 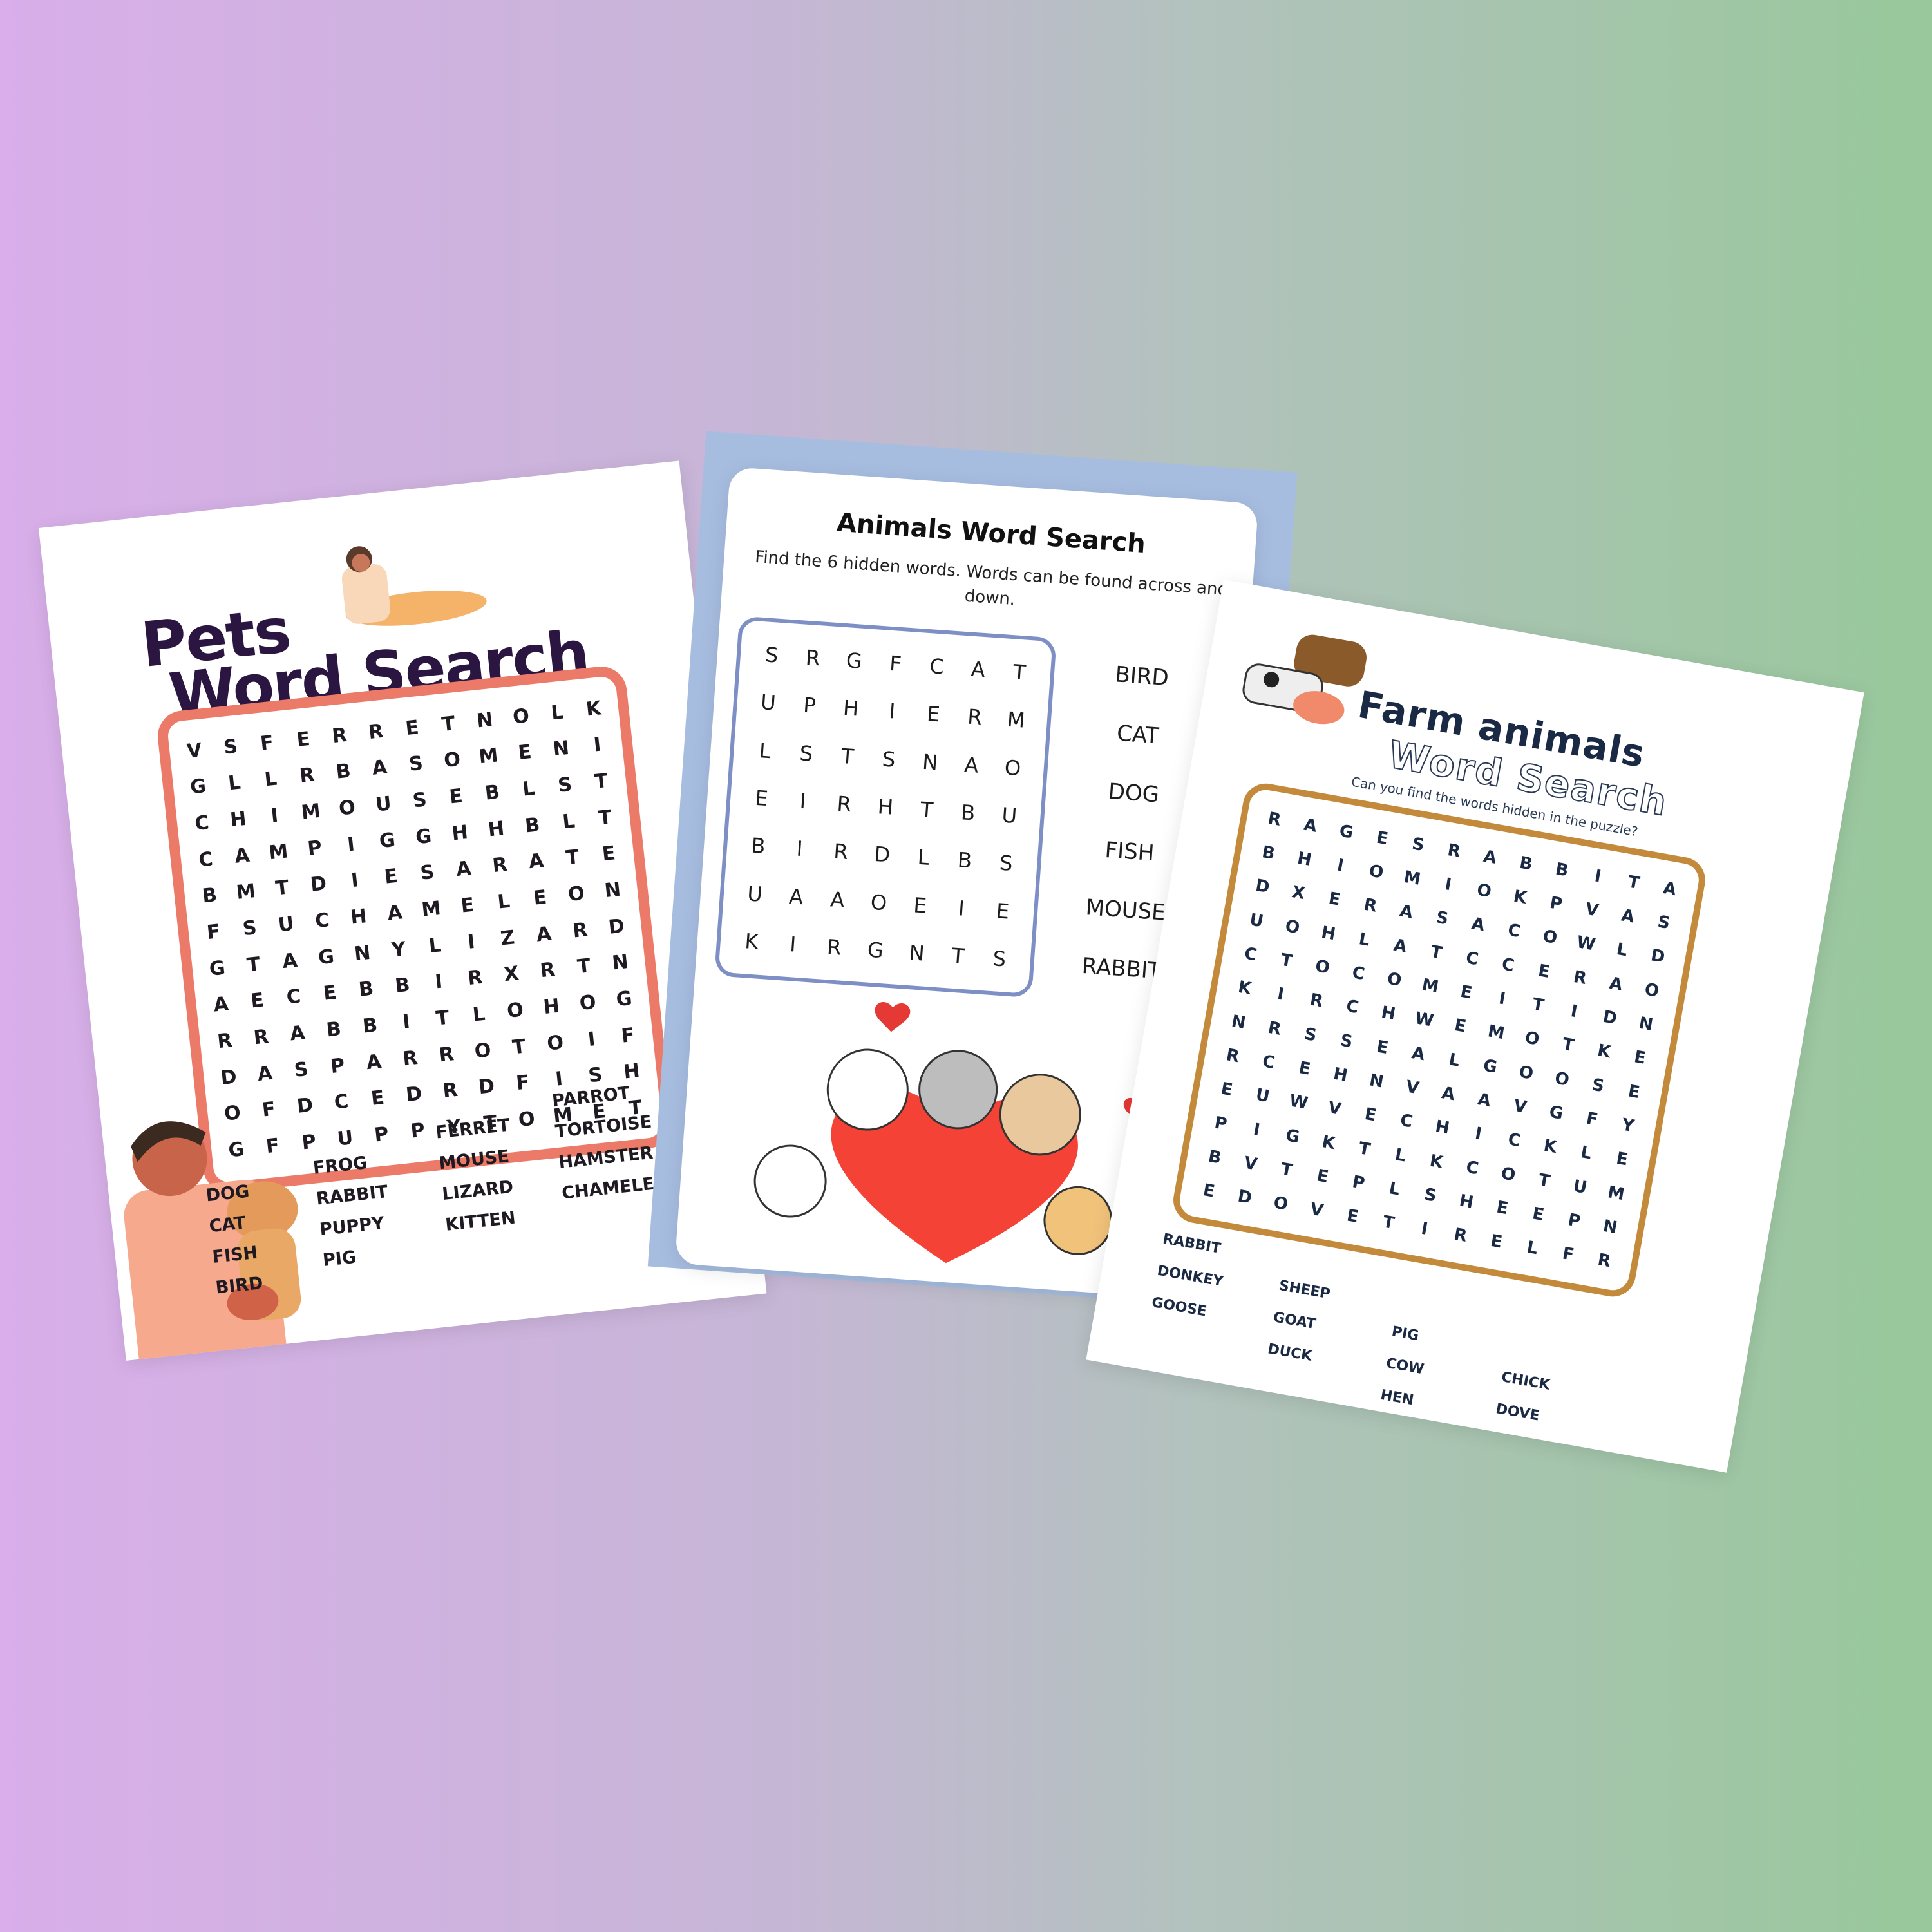 What do you see at coordinates (810, 706) in the screenshot?
I see `grid-letter: P` at bounding box center [810, 706].